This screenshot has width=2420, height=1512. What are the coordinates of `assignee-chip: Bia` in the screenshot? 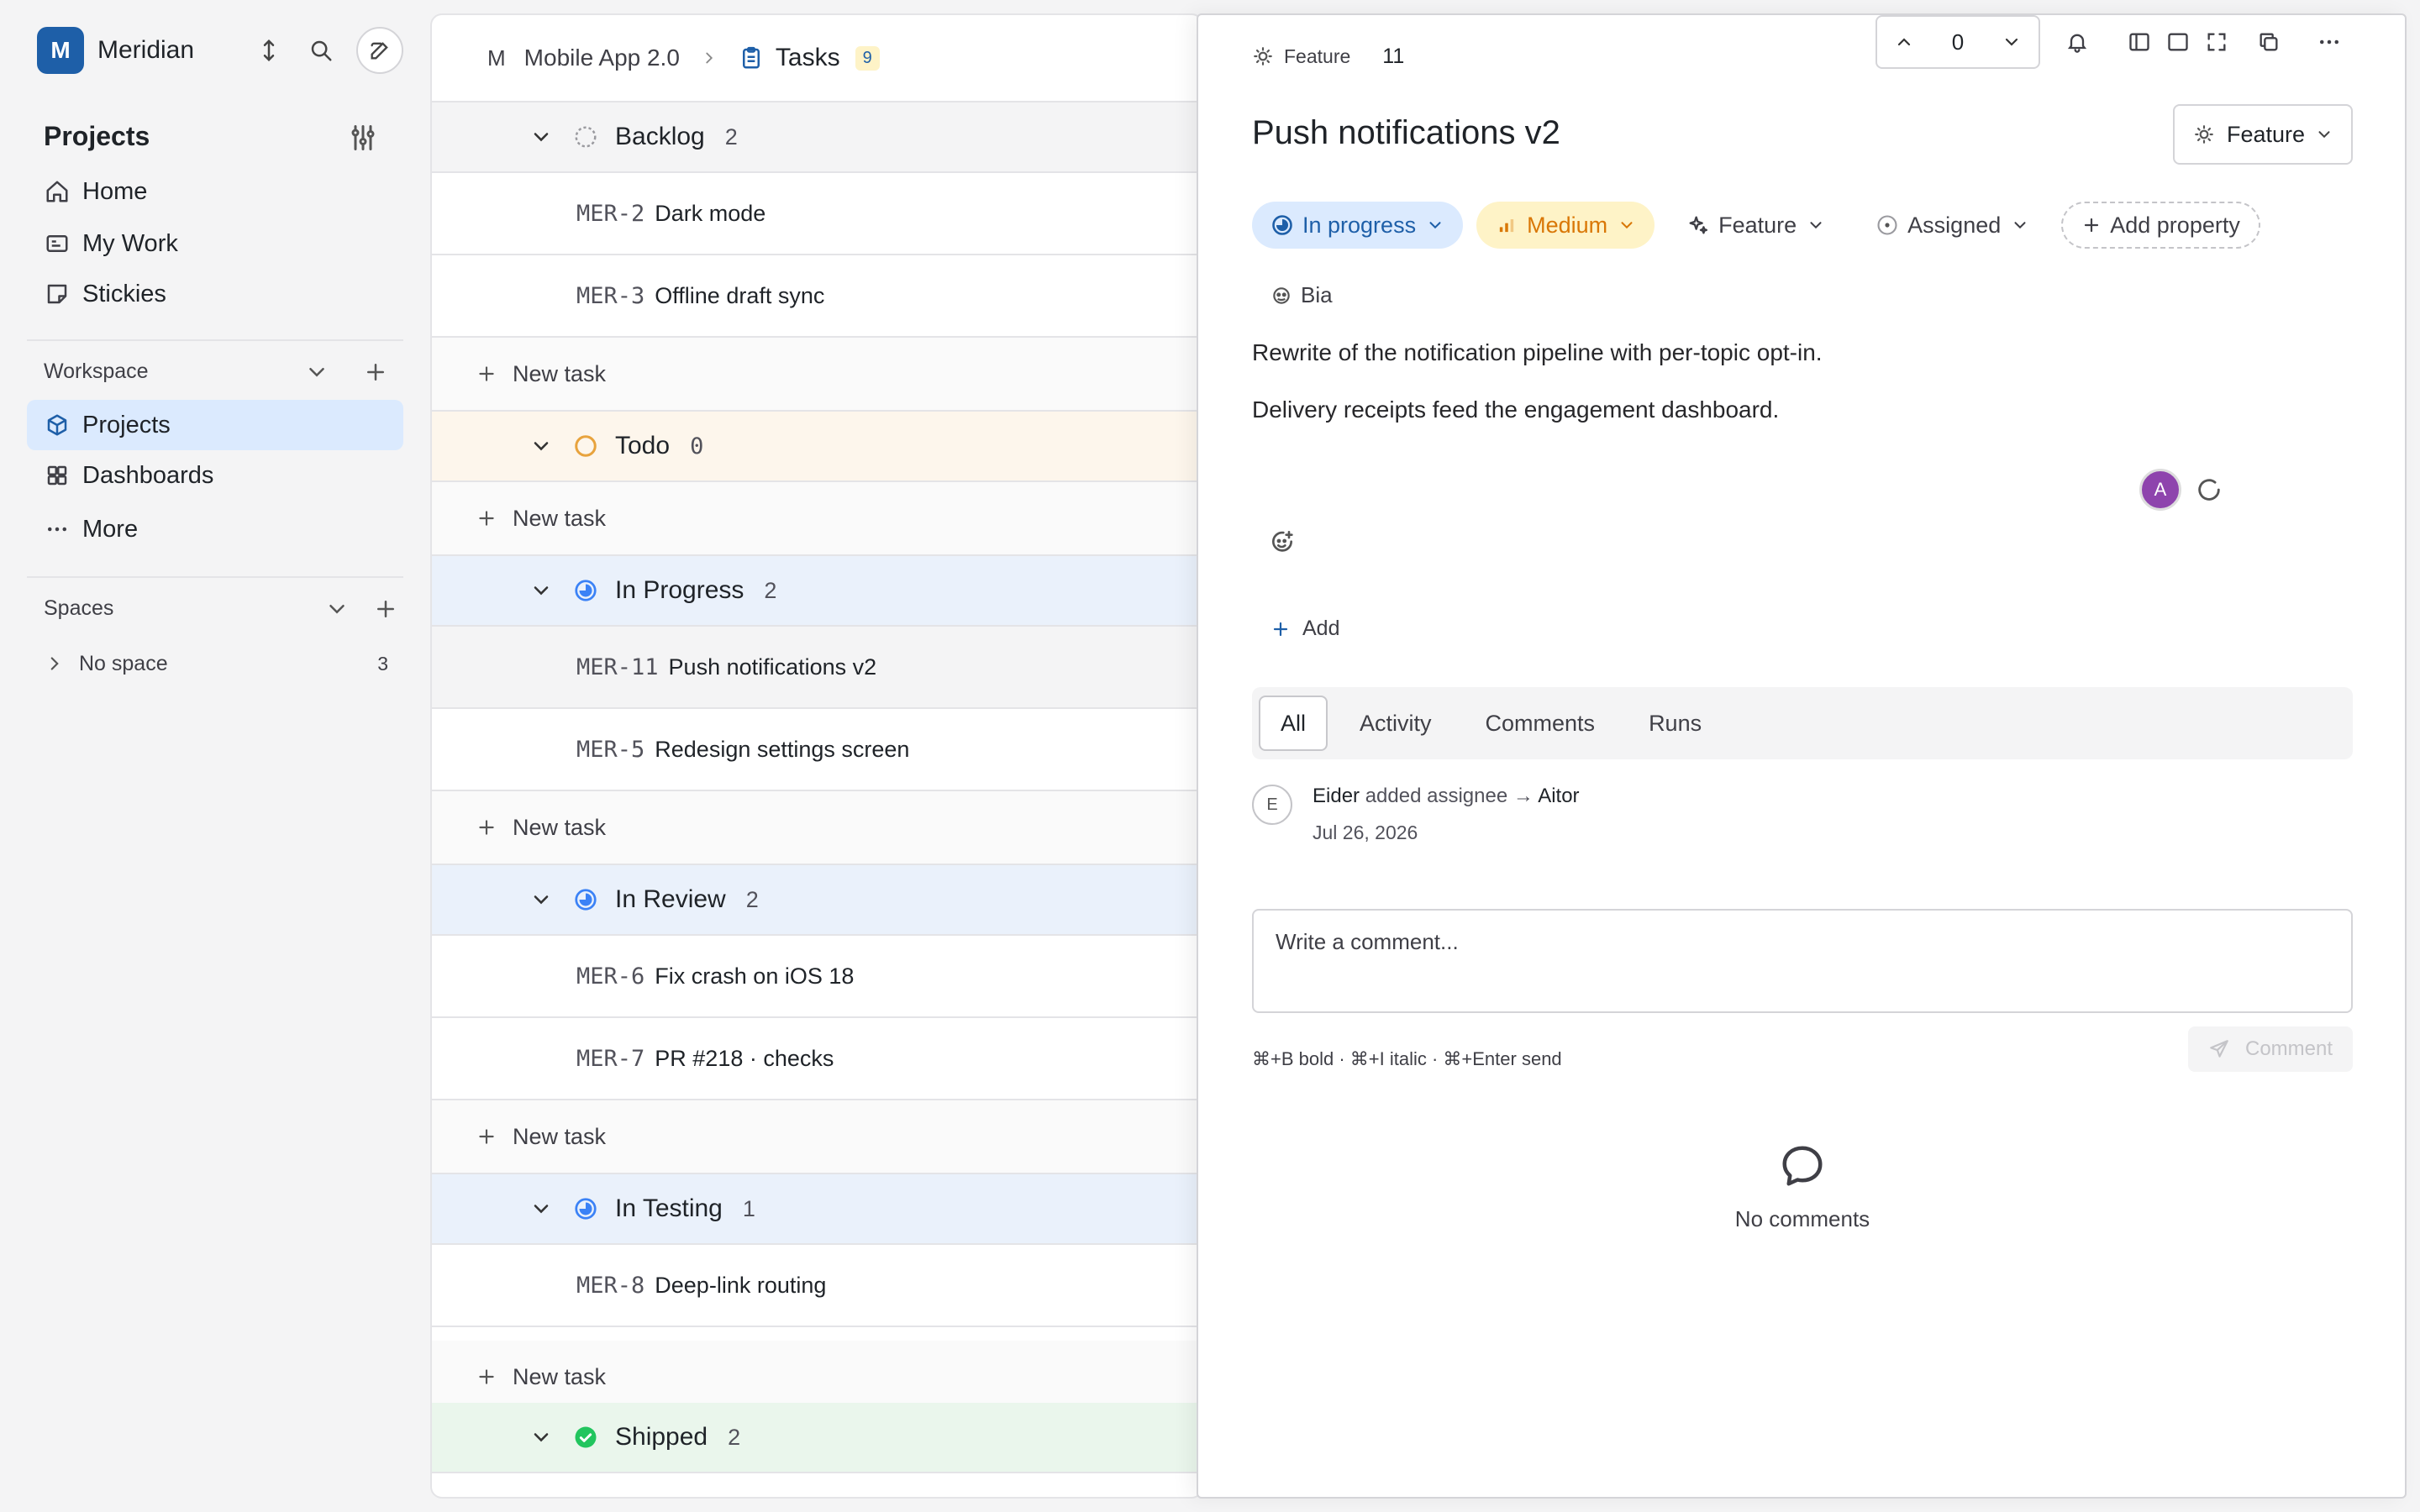 It's located at (1301, 295).